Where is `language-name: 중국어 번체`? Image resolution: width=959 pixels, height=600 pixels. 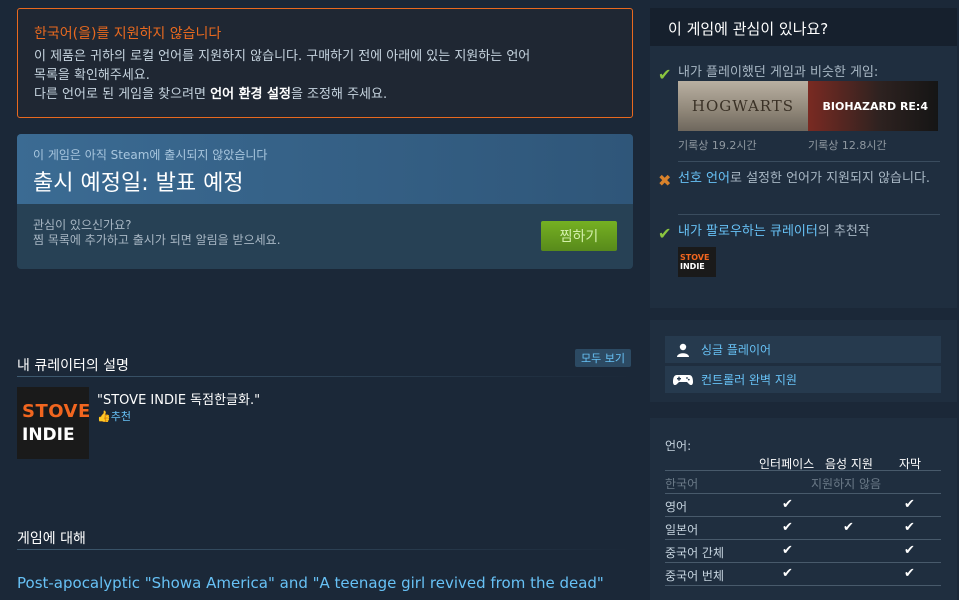 language-name: 중국어 번체 is located at coordinates (695, 576).